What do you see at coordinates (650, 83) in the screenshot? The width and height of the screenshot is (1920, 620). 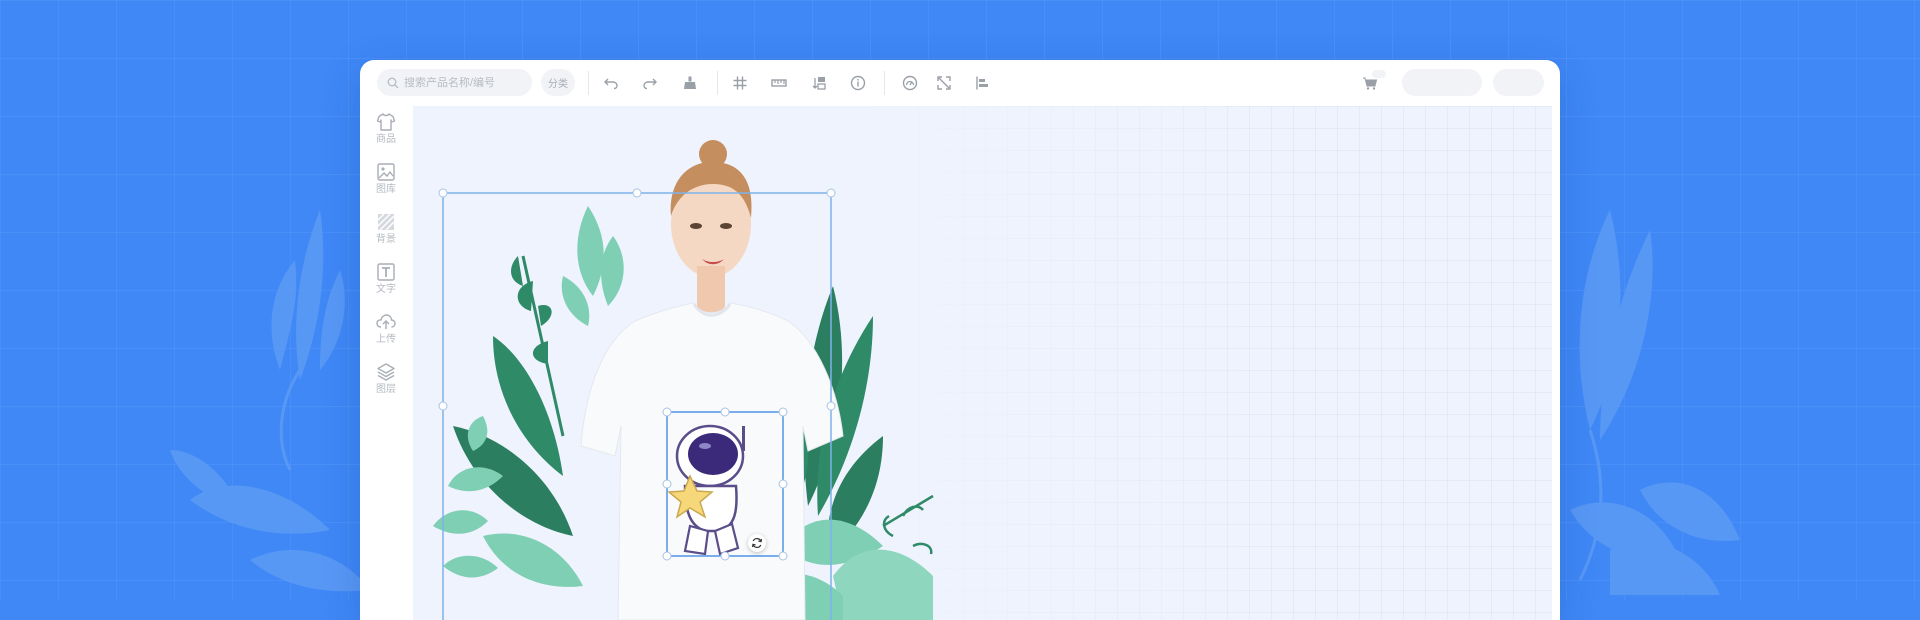 I see `redo-icon` at bounding box center [650, 83].